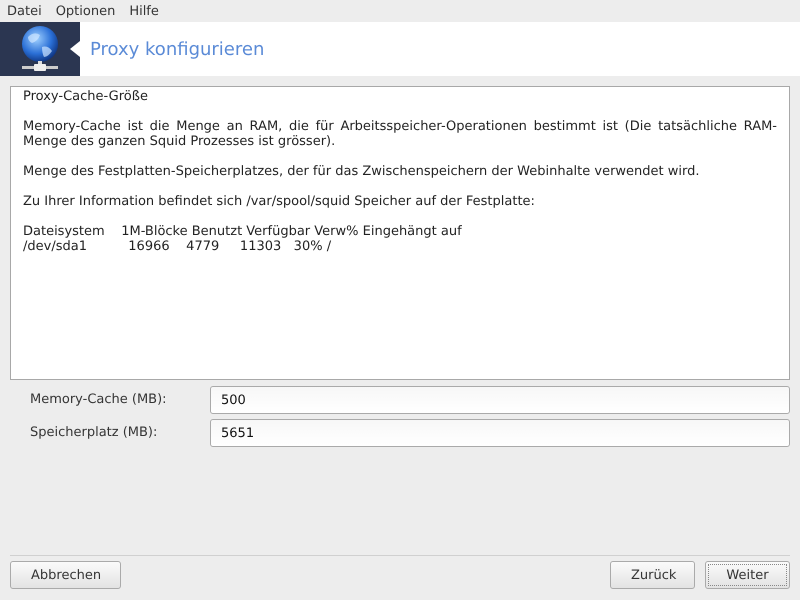 This screenshot has height=600, width=800. Describe the element at coordinates (279, 201) in the screenshot. I see `info-text: Zu Ihrer Information befindet sich /var/spool/squid Speicher auf der Festplatte:` at that location.